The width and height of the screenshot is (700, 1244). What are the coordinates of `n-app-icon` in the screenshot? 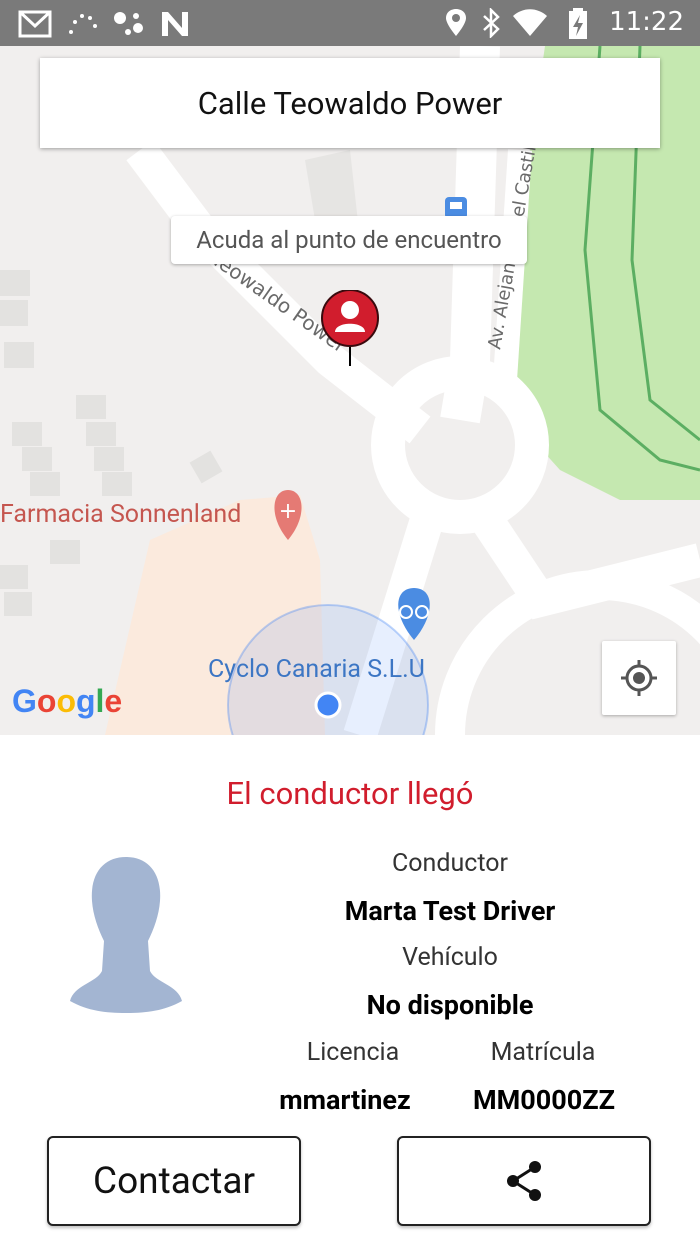 It's located at (175, 24).